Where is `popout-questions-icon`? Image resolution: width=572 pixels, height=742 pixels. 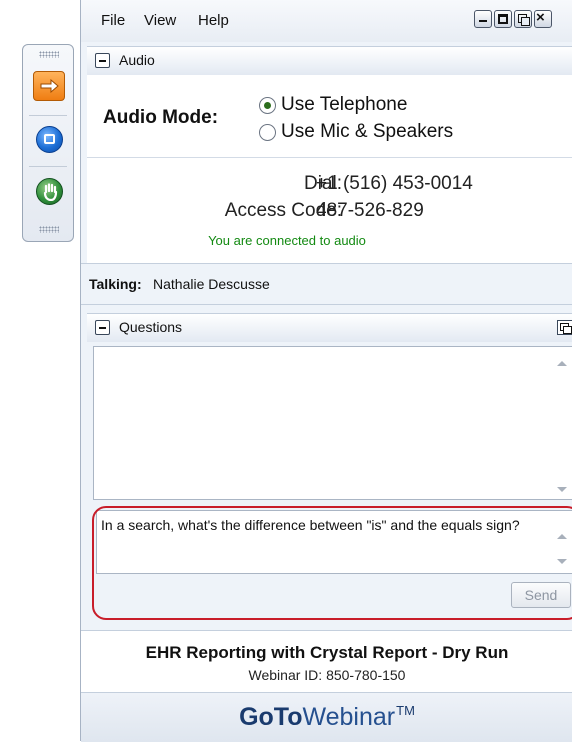 popout-questions-icon is located at coordinates (564, 327).